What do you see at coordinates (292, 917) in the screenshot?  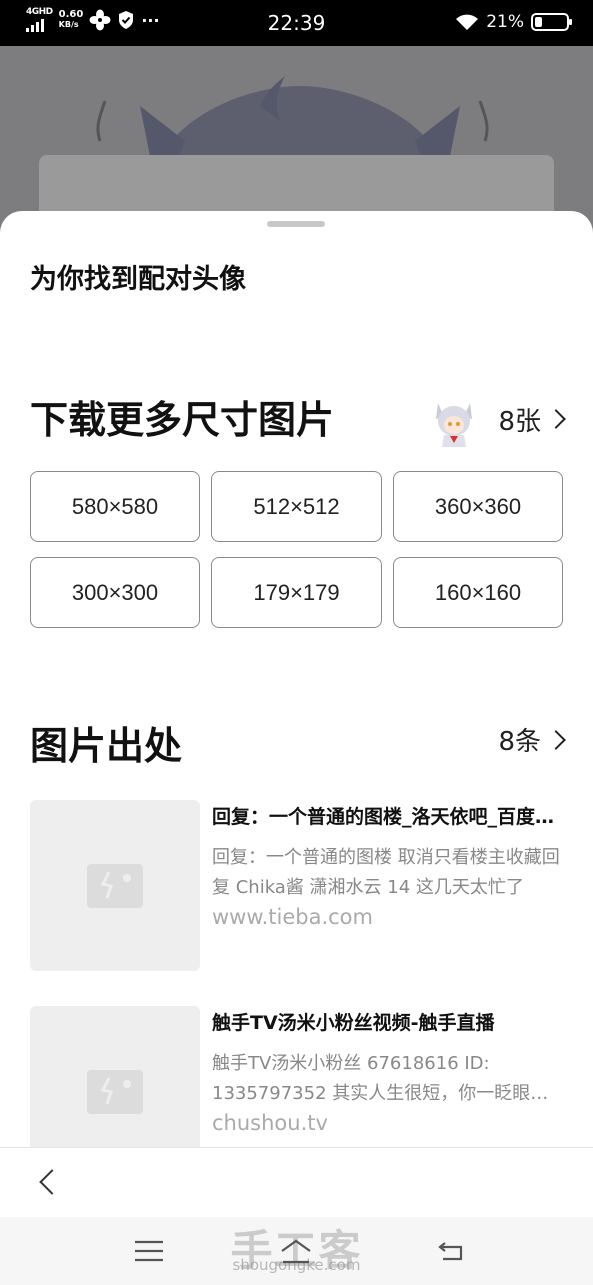 I see `result-source-url: www.tieba.com` at bounding box center [292, 917].